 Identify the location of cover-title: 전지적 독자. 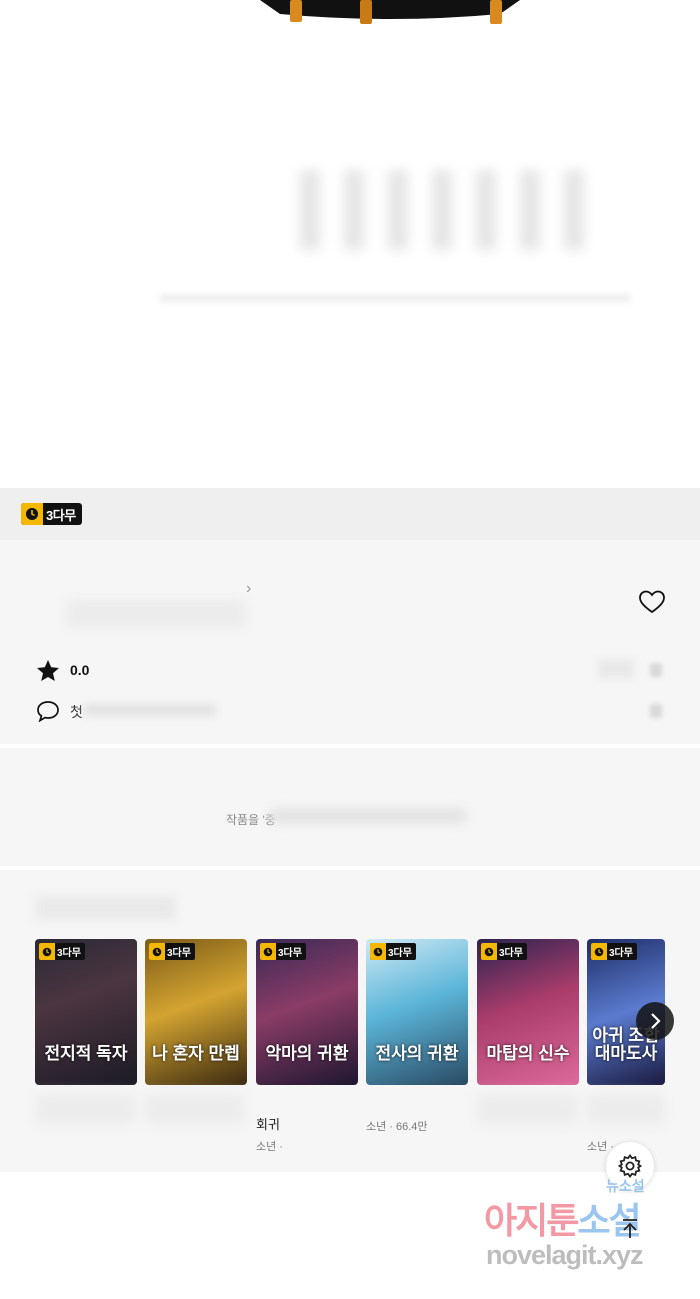
(86, 1054).